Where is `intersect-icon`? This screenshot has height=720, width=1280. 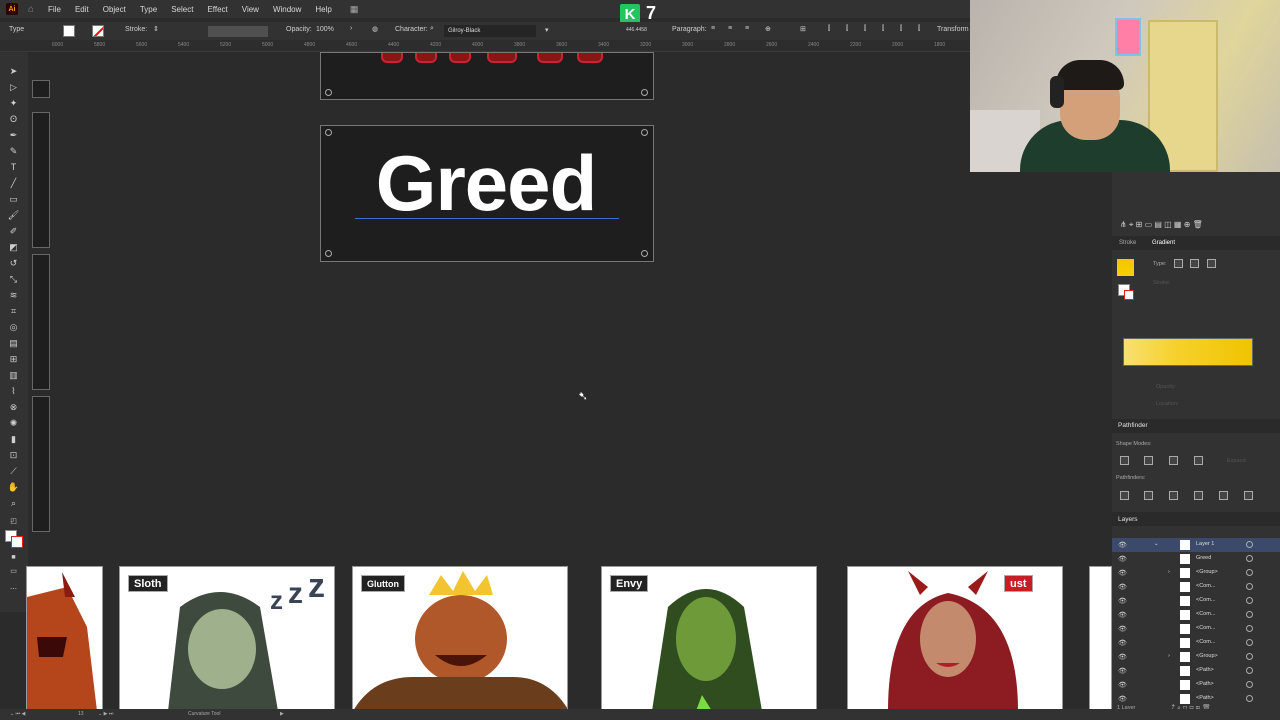
intersect-icon is located at coordinates (1173, 460).